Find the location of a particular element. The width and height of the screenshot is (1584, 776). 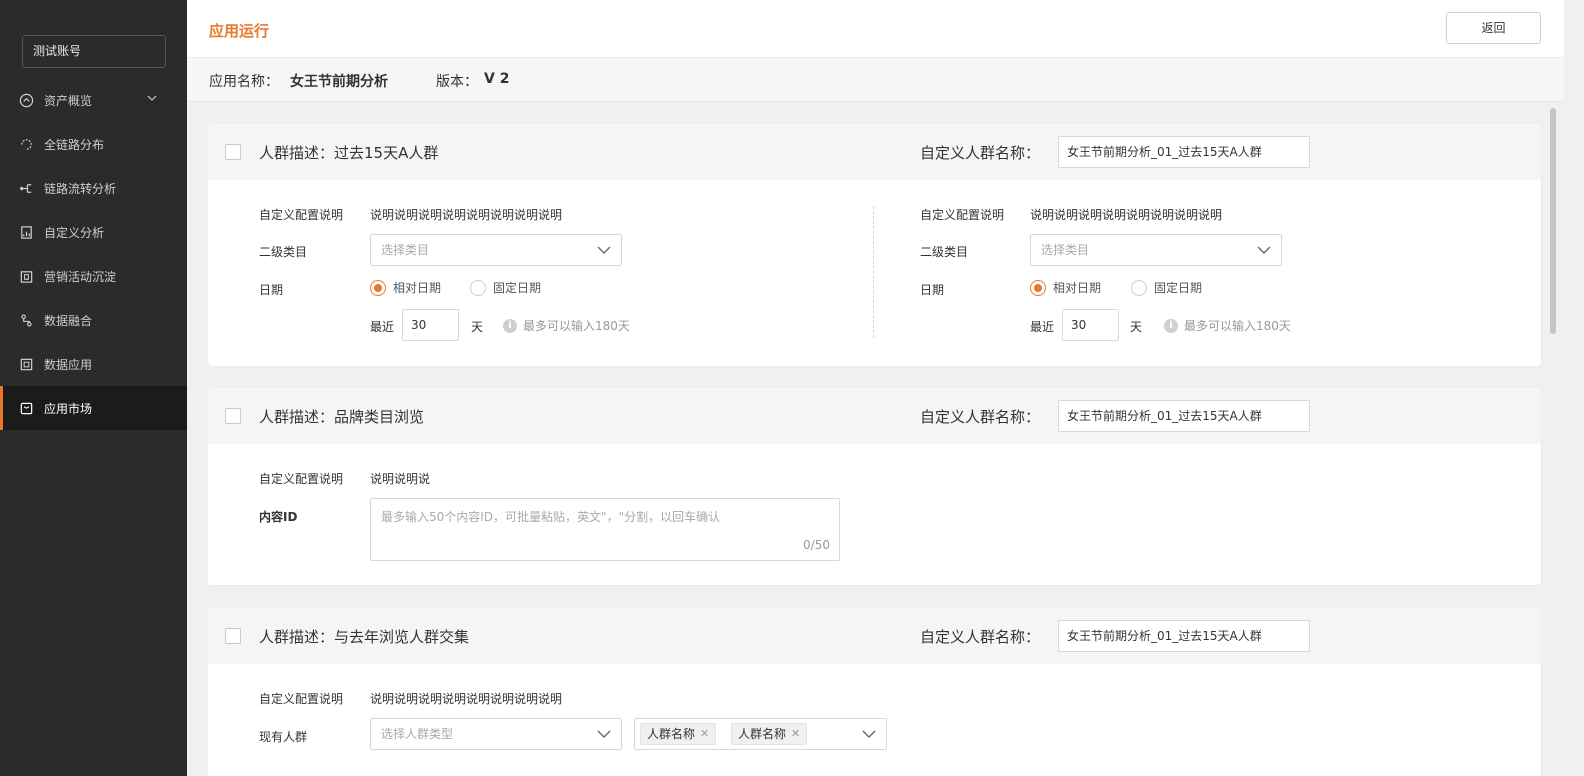

existing-crowd-label: 现有人群 is located at coordinates (283, 737).